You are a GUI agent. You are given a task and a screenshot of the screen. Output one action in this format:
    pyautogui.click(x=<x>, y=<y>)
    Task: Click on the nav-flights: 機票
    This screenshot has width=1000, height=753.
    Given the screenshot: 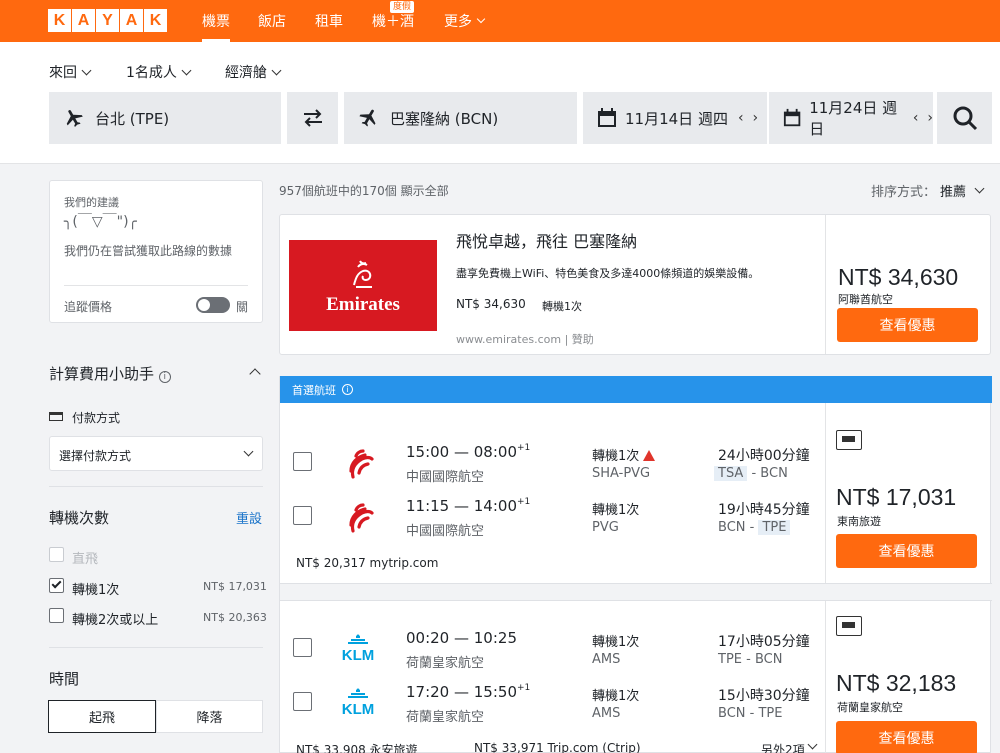 What is the action you would take?
    pyautogui.click(x=216, y=21)
    